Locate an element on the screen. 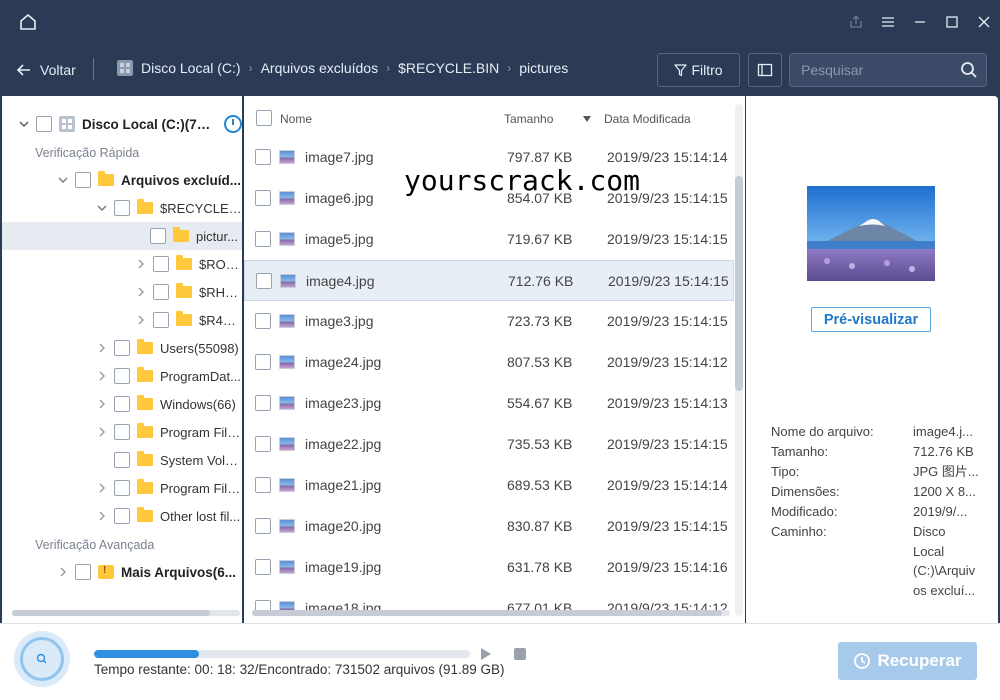  file-date: 2019/9/23 15:14:16 is located at coordinates (667, 567).